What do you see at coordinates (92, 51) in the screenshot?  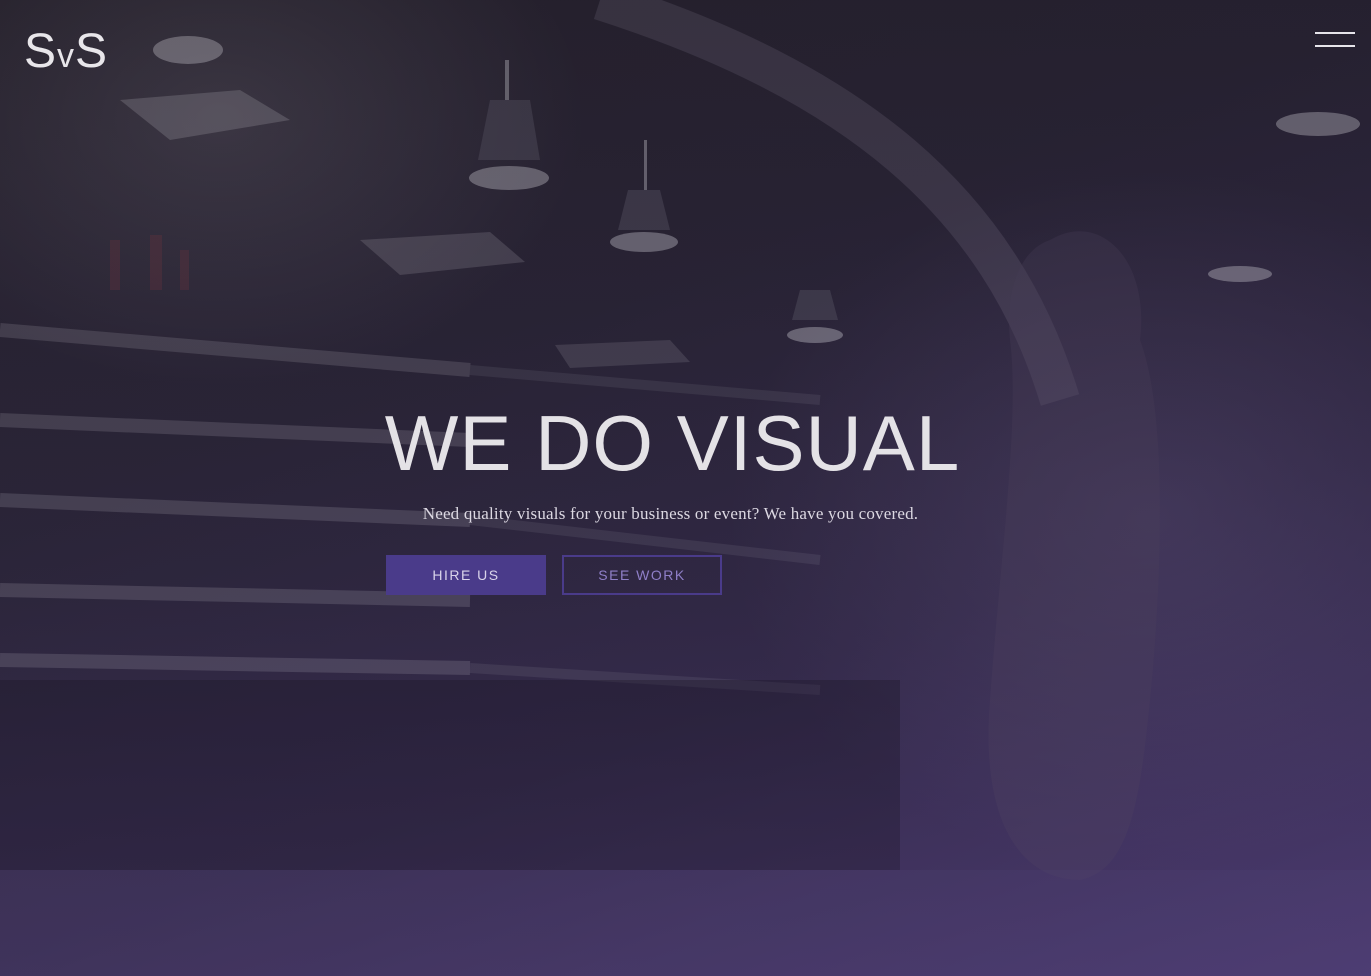 I see `logo-letter-s-second: S` at bounding box center [92, 51].